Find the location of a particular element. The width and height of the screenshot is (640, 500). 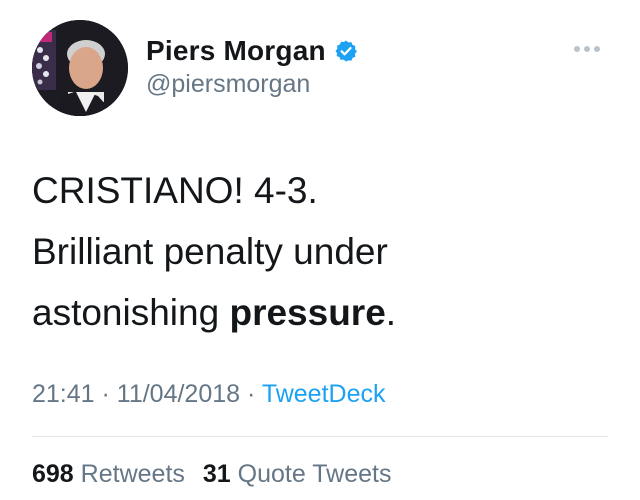

tweet-line-3-suffix: . is located at coordinates (391, 312).